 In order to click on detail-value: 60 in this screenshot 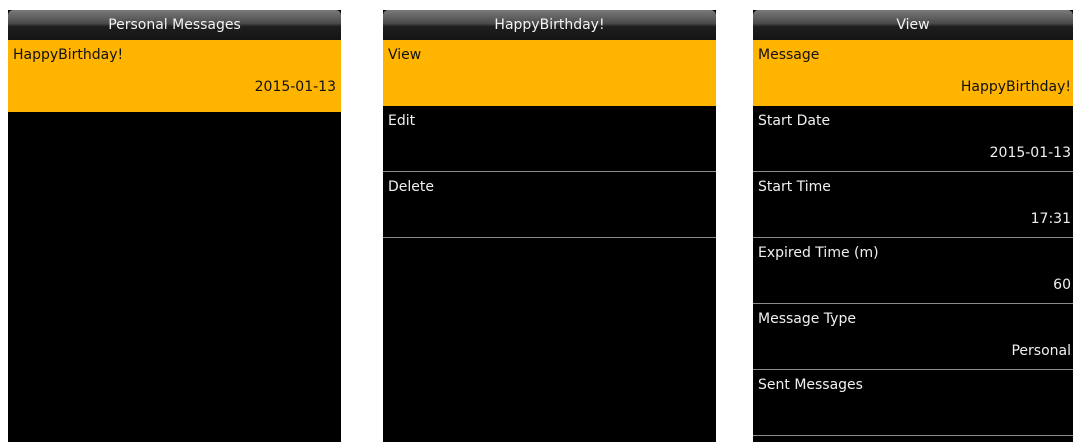, I will do `click(1062, 285)`.